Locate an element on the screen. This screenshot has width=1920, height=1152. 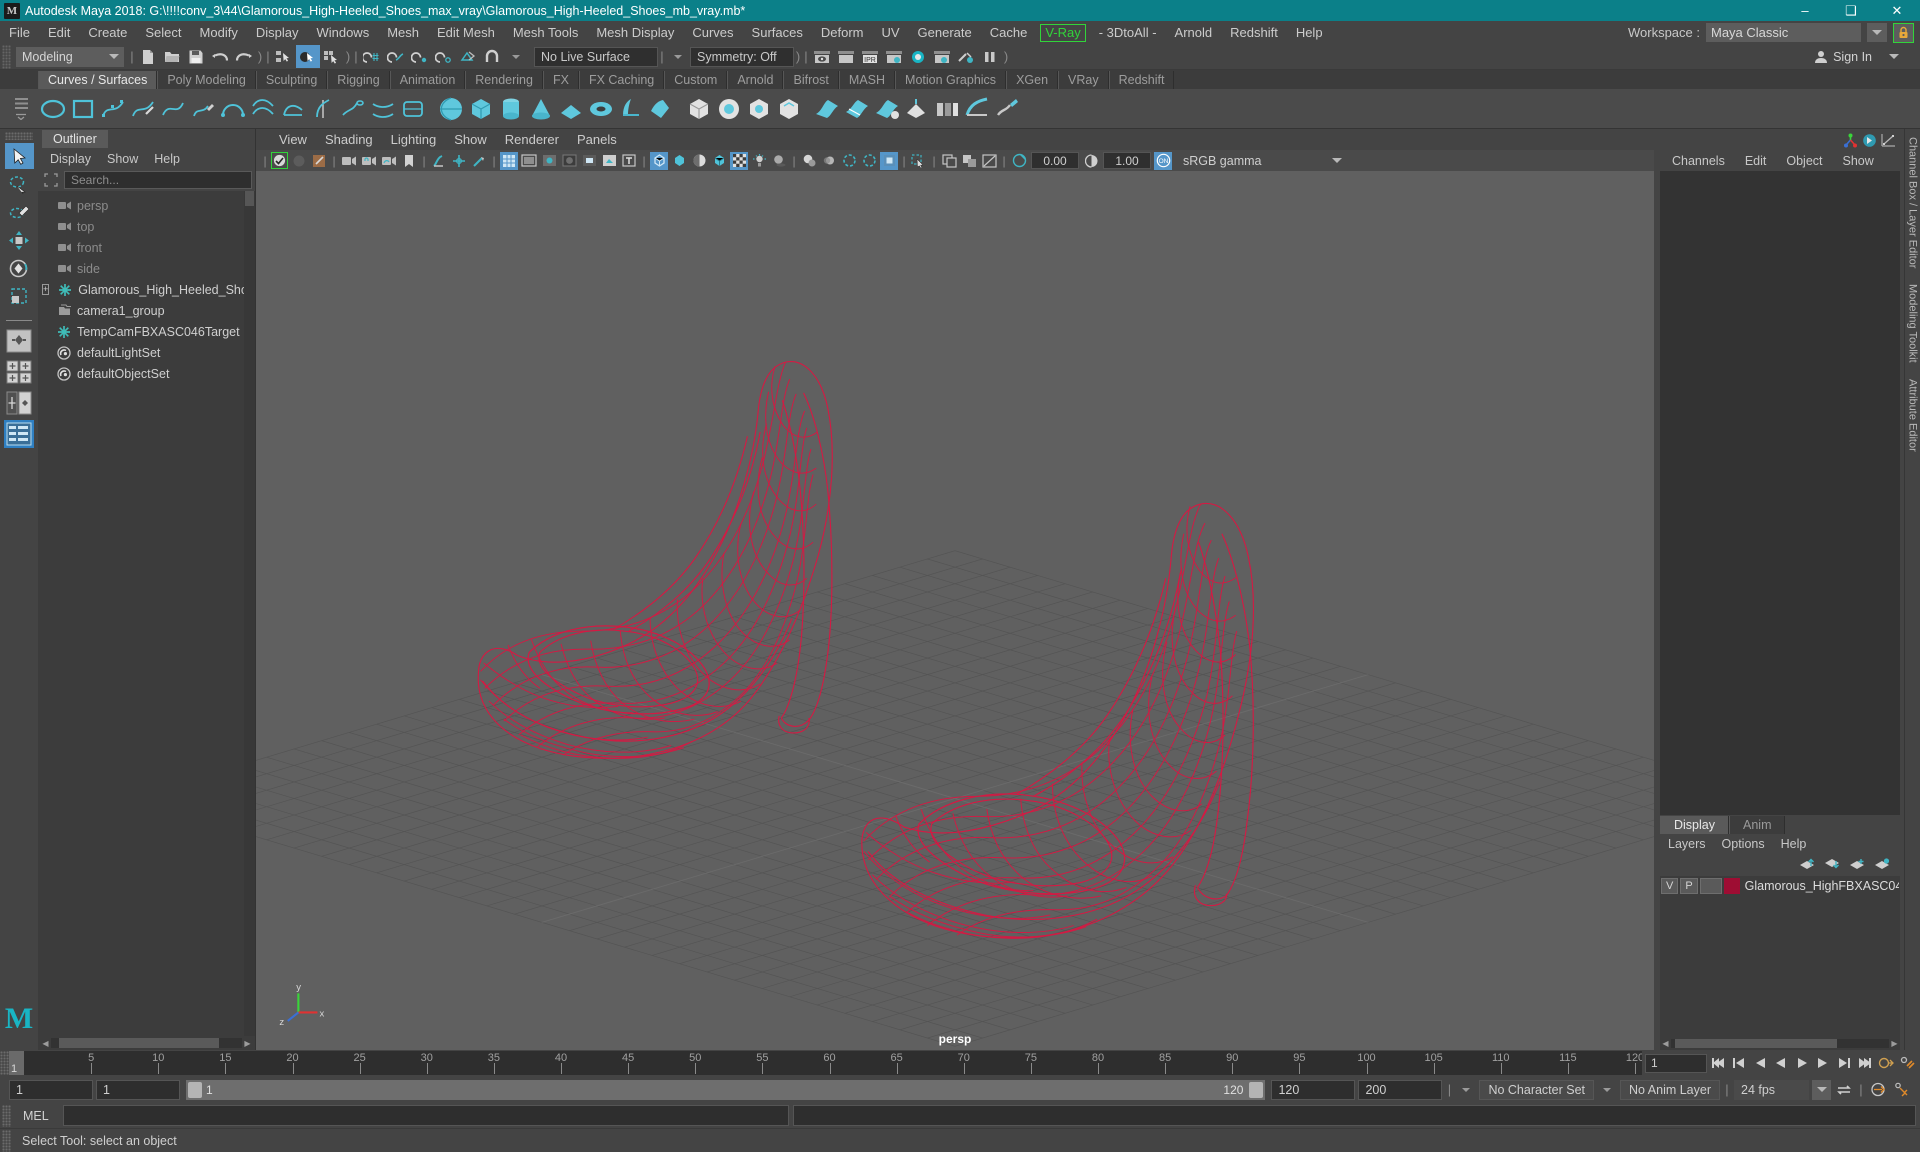
color-management-dropdown-arrow is located at coordinates (1337, 160).